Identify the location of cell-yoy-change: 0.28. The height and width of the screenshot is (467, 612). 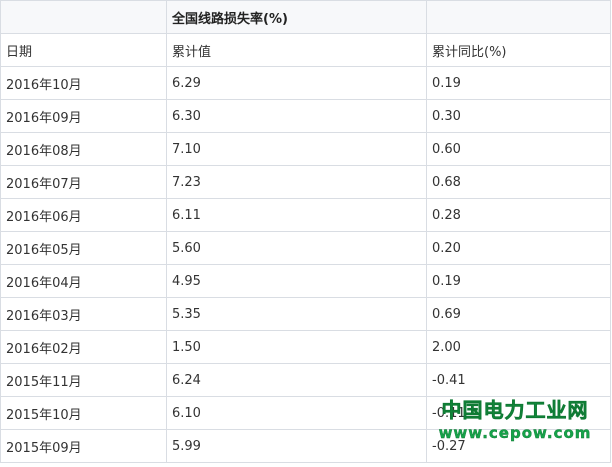
(518, 215).